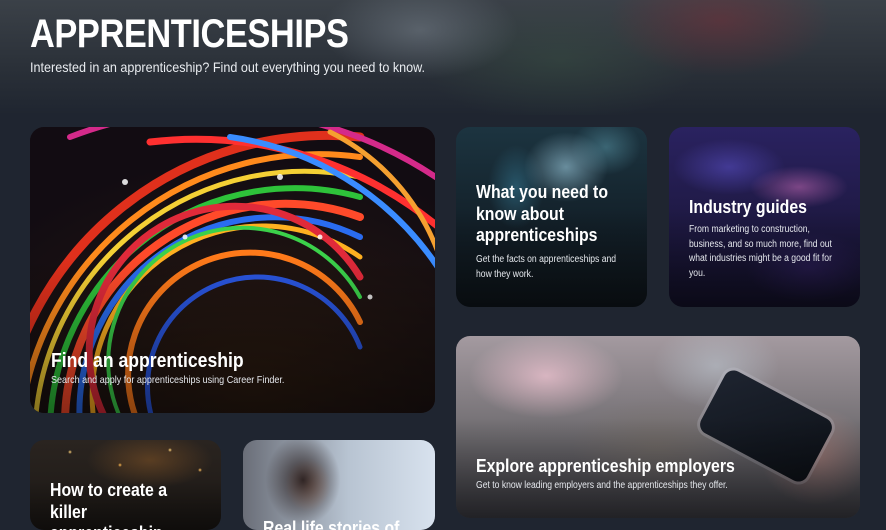 Image resolution: width=886 pixels, height=530 pixels. Describe the element at coordinates (189, 34) in the screenshot. I see `page-title: APPRENTICESHIPS` at that location.